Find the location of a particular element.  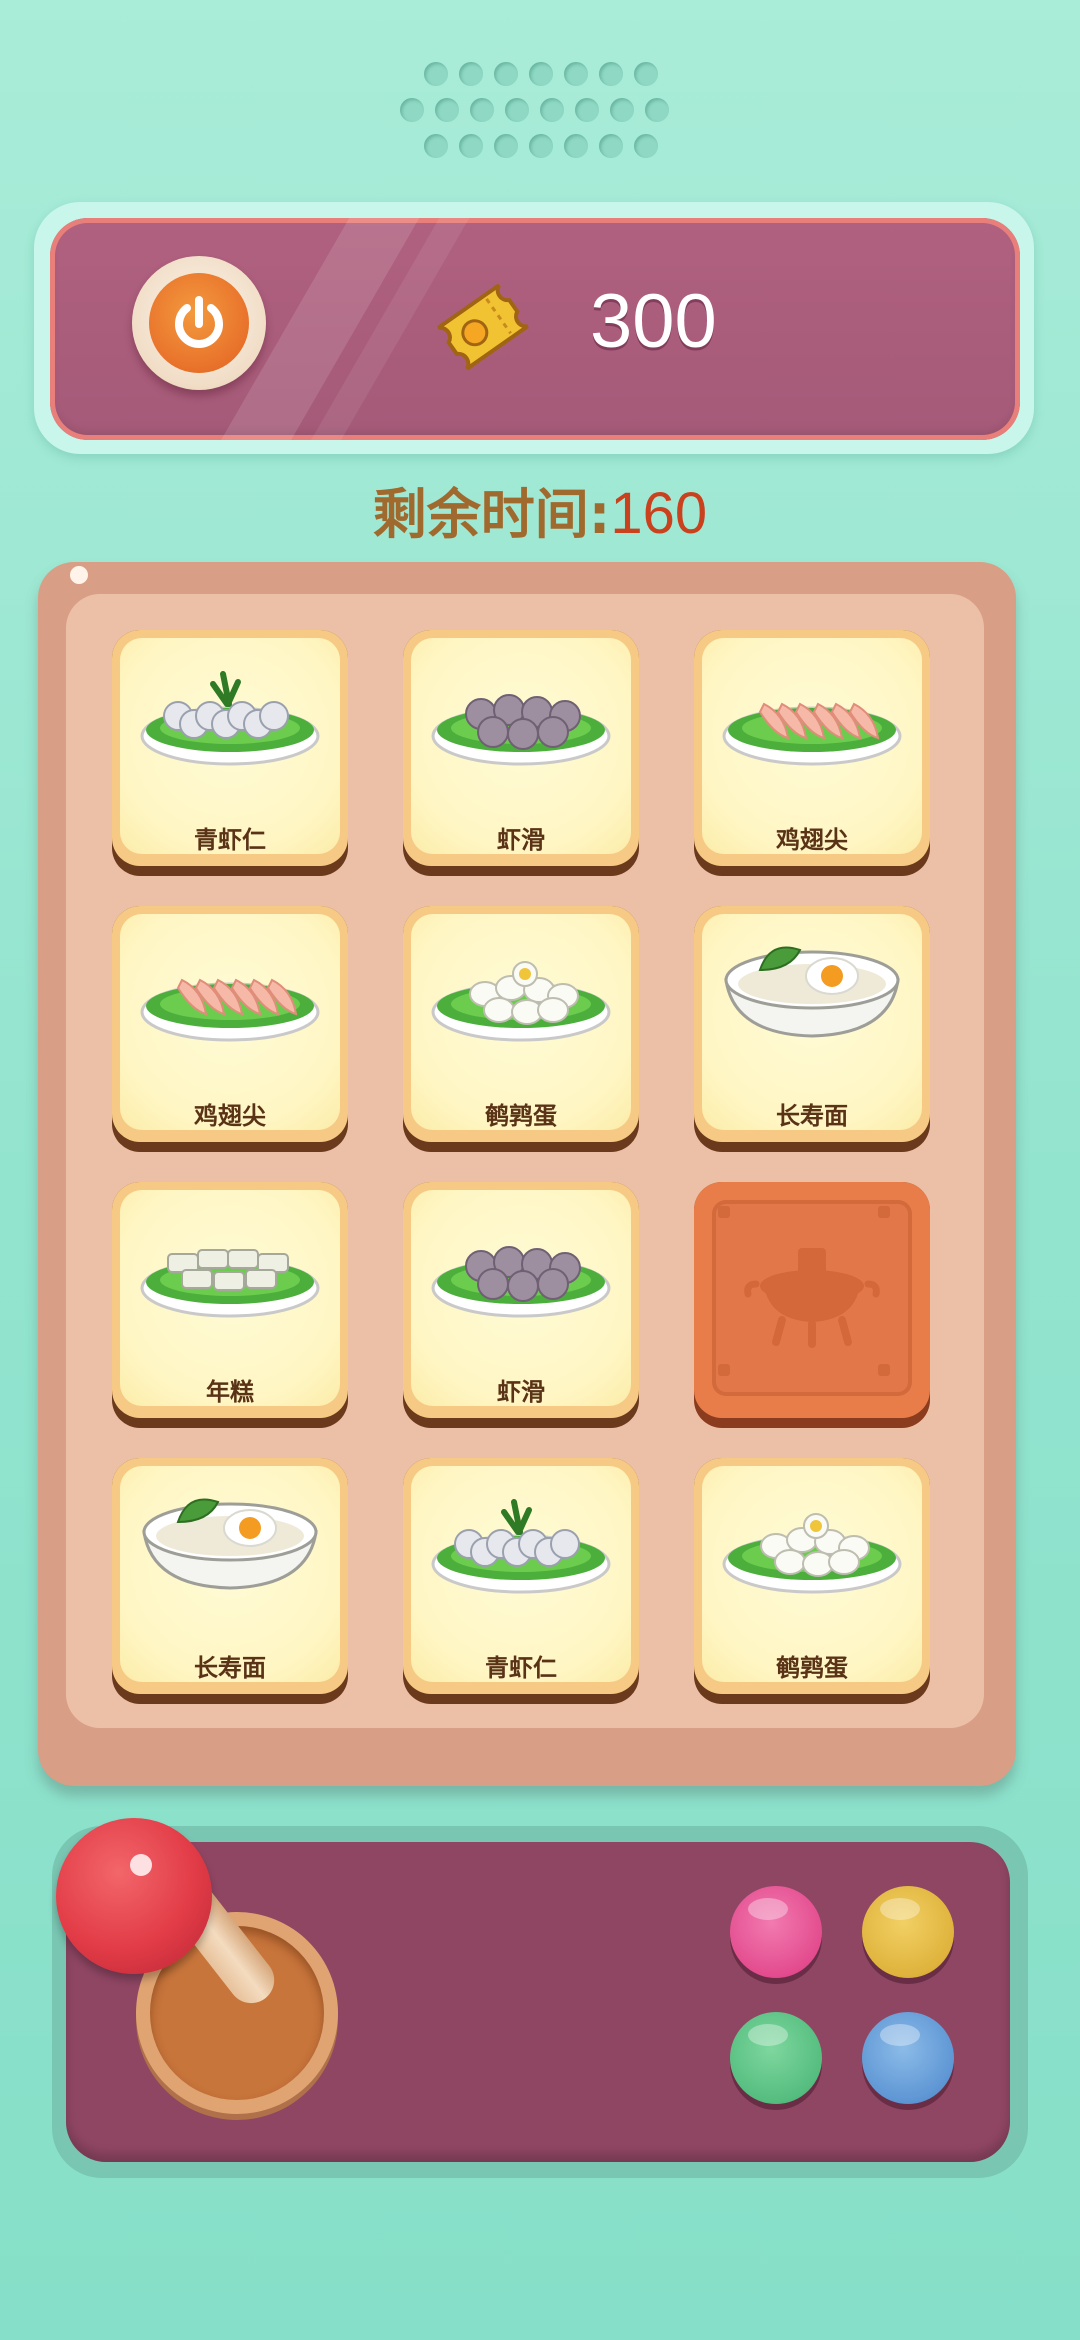

time-remaining: 剩余时间:160 is located at coordinates (540, 509).